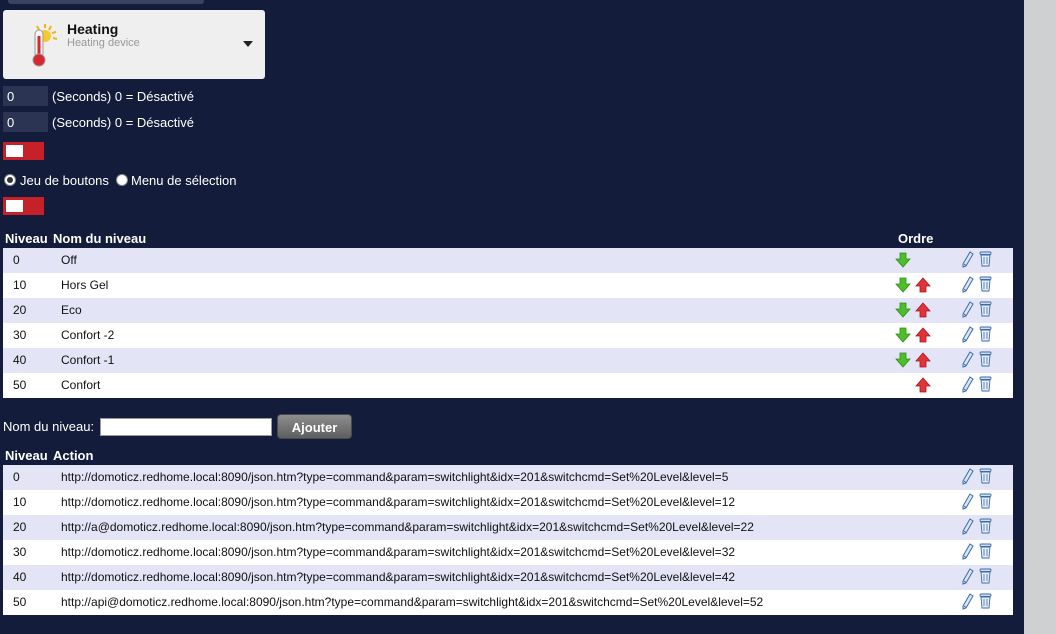 This screenshot has height=634, width=1056. Describe the element at coordinates (123, 96) in the screenshot. I see `delay-hint-1: (Seconds) 0 = Désactivé` at that location.